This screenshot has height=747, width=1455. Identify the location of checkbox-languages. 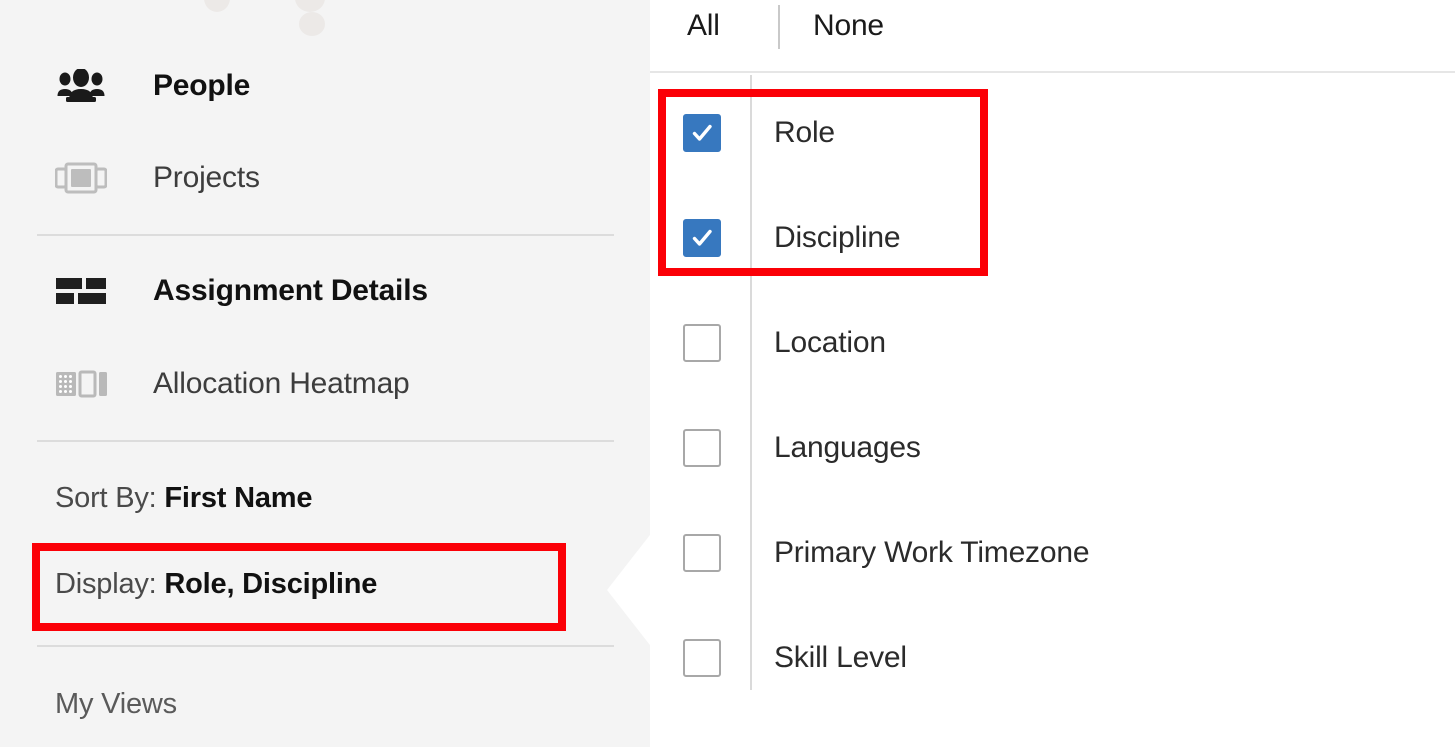
(702, 448).